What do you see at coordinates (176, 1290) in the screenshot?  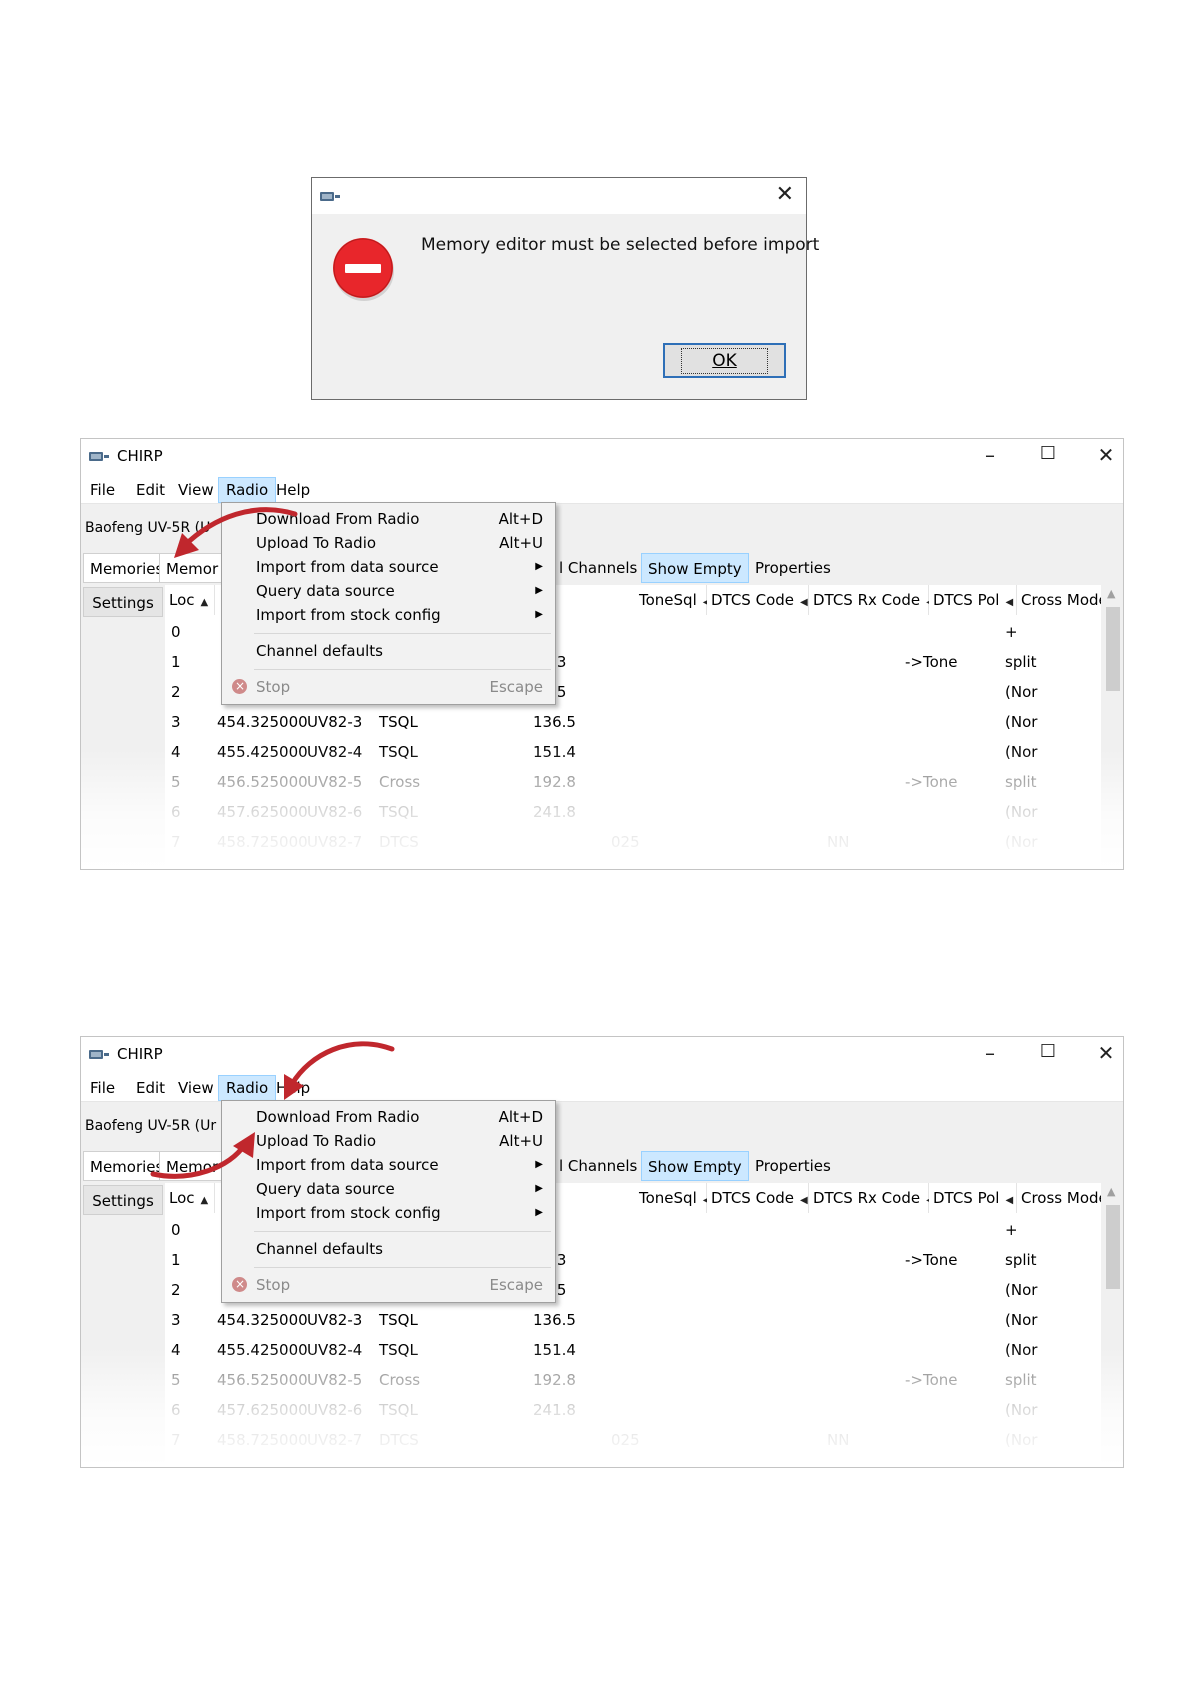 I see `cell-loc: 2` at bounding box center [176, 1290].